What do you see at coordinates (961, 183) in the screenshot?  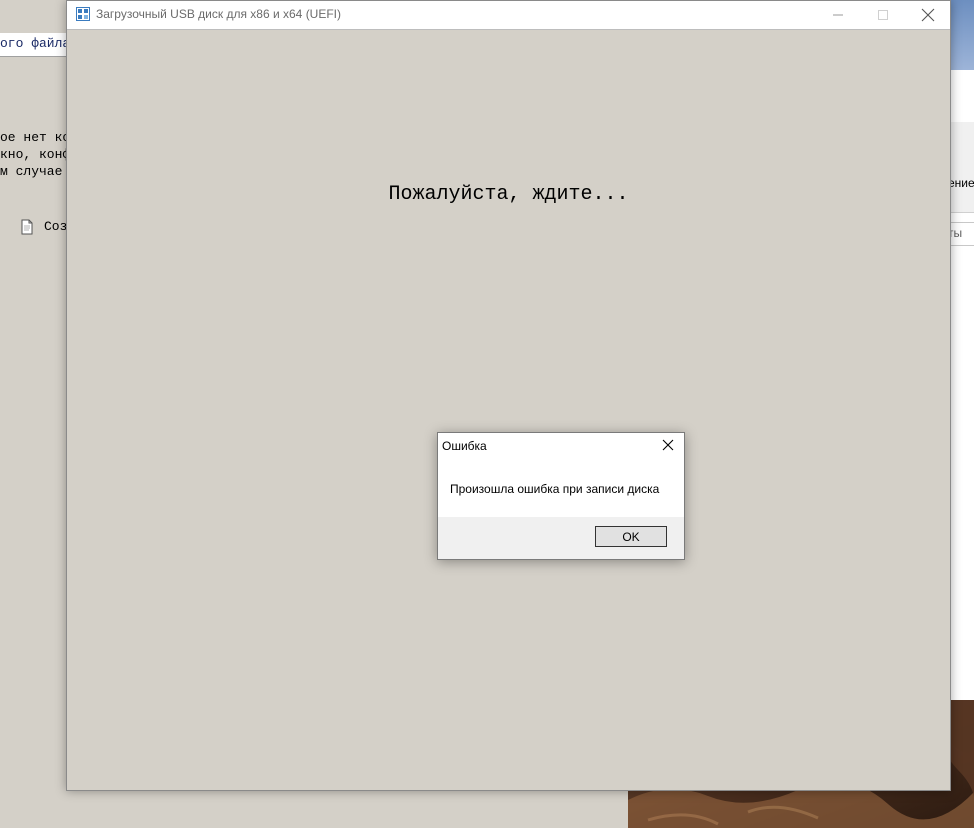 I see `background-right-label-1: ение` at bounding box center [961, 183].